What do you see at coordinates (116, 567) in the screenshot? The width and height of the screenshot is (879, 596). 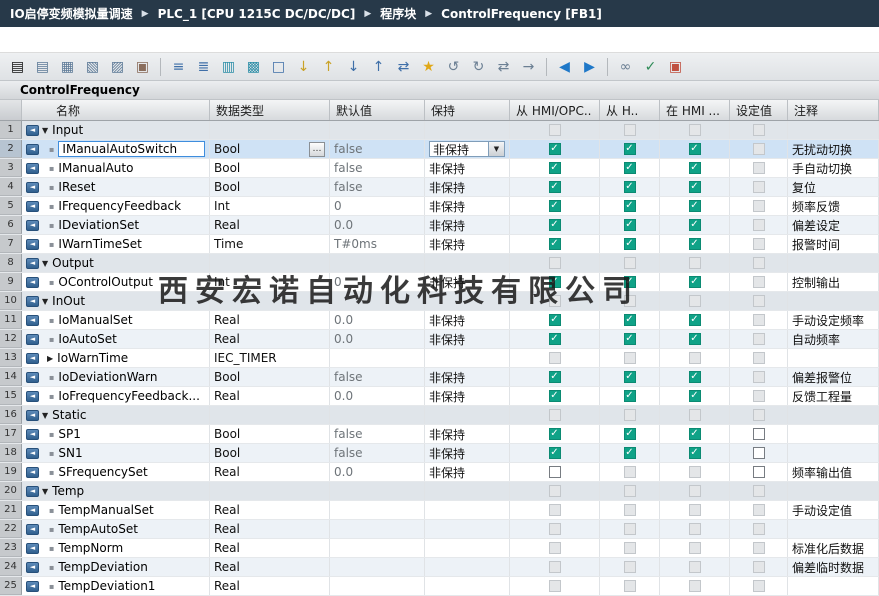 I see `name-cell: ◄ ▪ TempDeviation` at bounding box center [116, 567].